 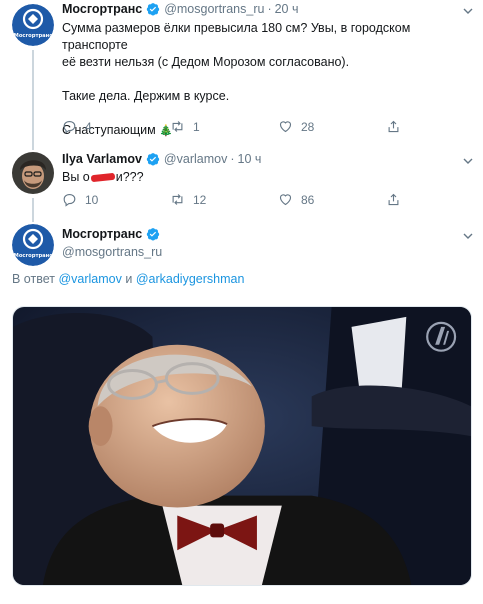 I want to click on tweet-actions: 4 1 28, so click(x=235, y=126).